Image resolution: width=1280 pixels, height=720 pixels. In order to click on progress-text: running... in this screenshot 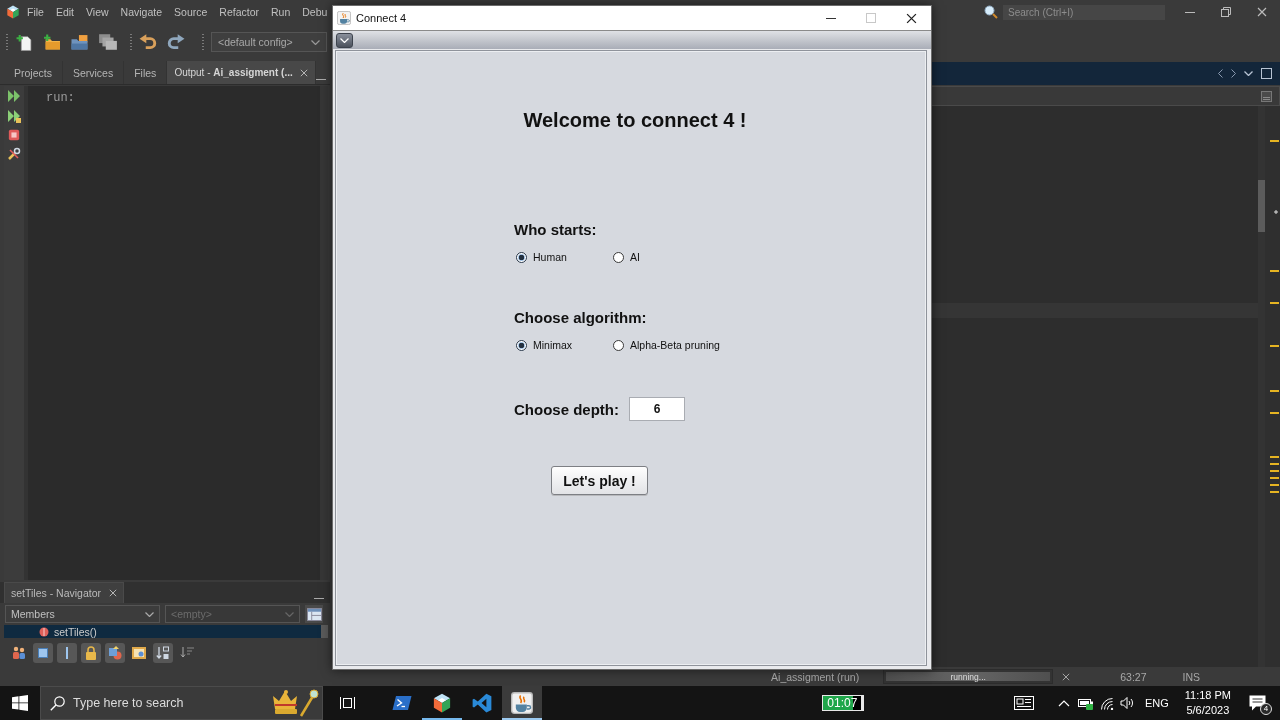, I will do `click(968, 676)`.